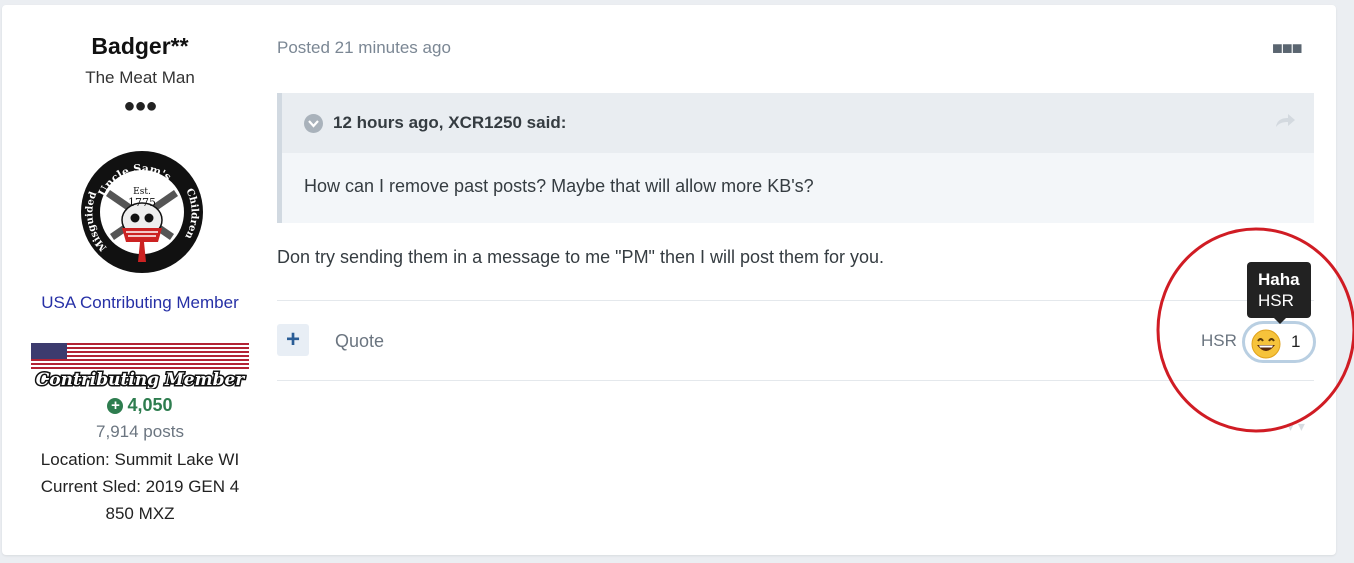 This screenshot has width=1354, height=563. What do you see at coordinates (141, 379) in the screenshot?
I see `badge-text: Contributing Member` at bounding box center [141, 379].